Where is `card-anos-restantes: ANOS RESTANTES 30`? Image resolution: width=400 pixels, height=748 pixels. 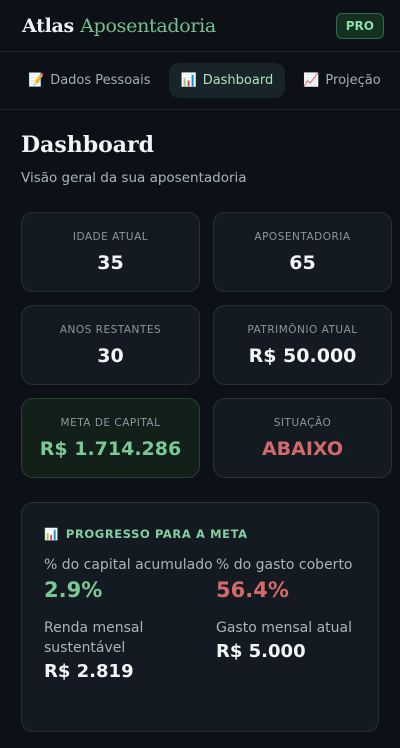
card-anos-restantes: ANOS RESTANTES 30 is located at coordinates (110, 345).